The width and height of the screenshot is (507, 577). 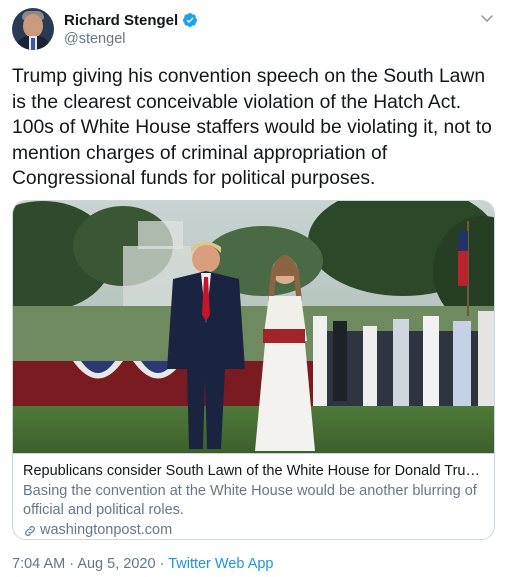 I want to click on verified-badge-icon, so click(x=190, y=20).